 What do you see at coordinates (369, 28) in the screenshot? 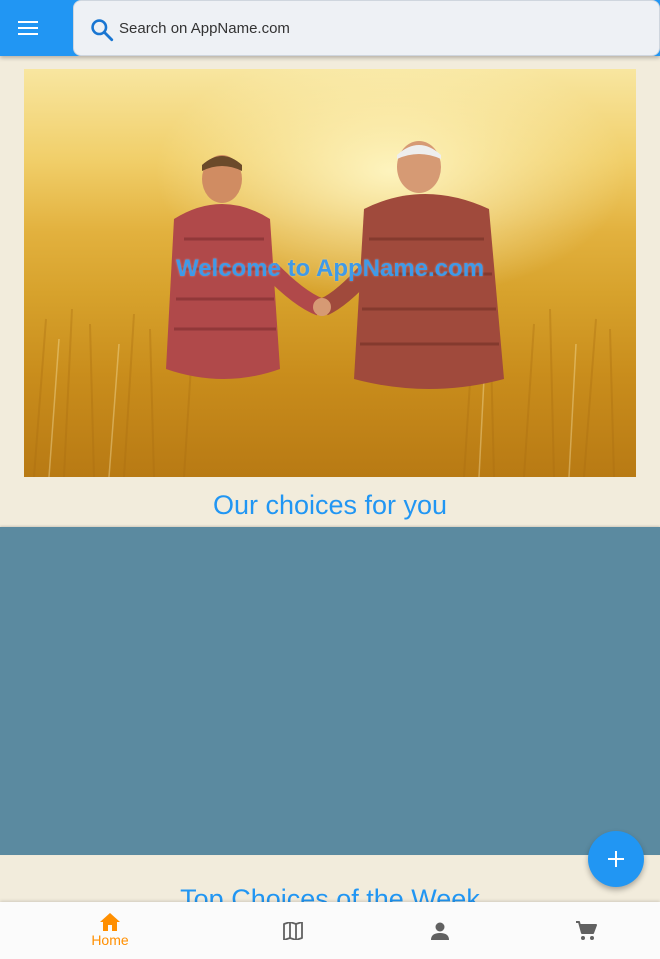
I see `search-input` at bounding box center [369, 28].